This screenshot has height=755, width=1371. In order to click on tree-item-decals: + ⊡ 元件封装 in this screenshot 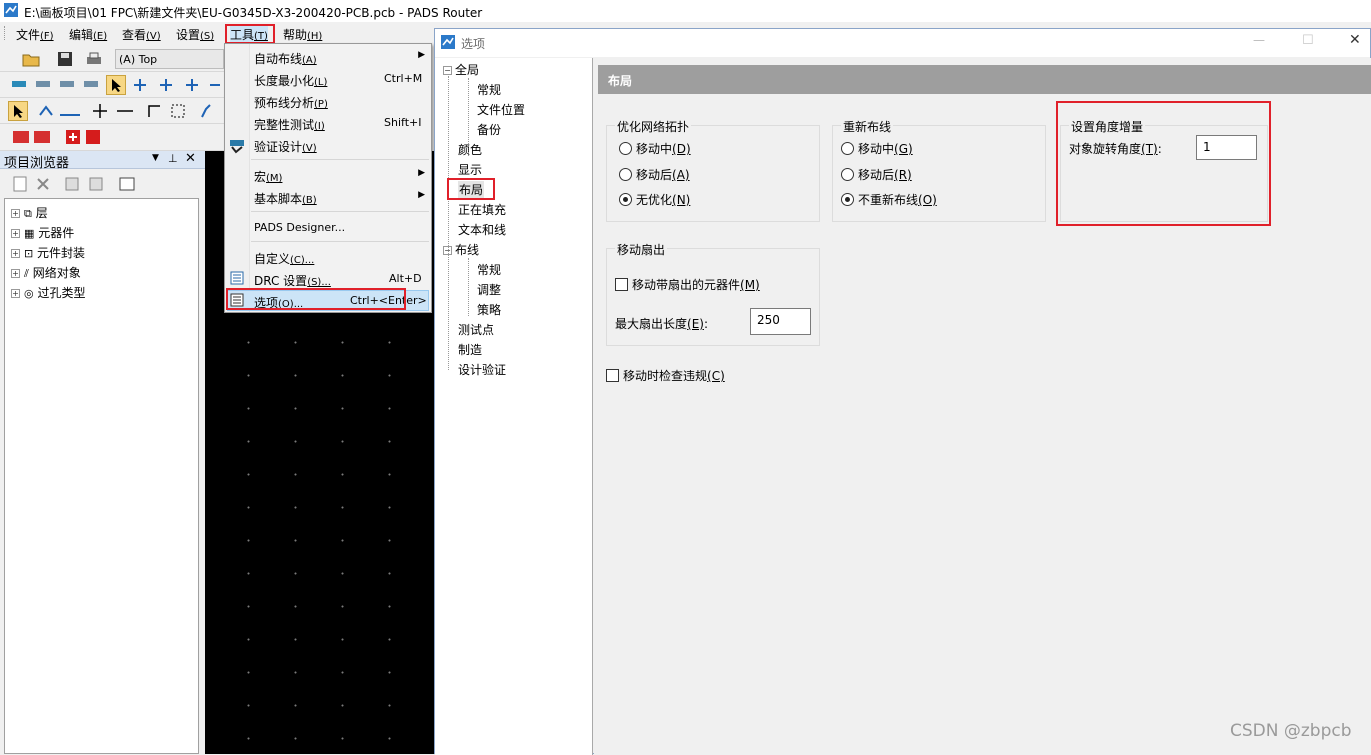, I will do `click(48, 253)`.